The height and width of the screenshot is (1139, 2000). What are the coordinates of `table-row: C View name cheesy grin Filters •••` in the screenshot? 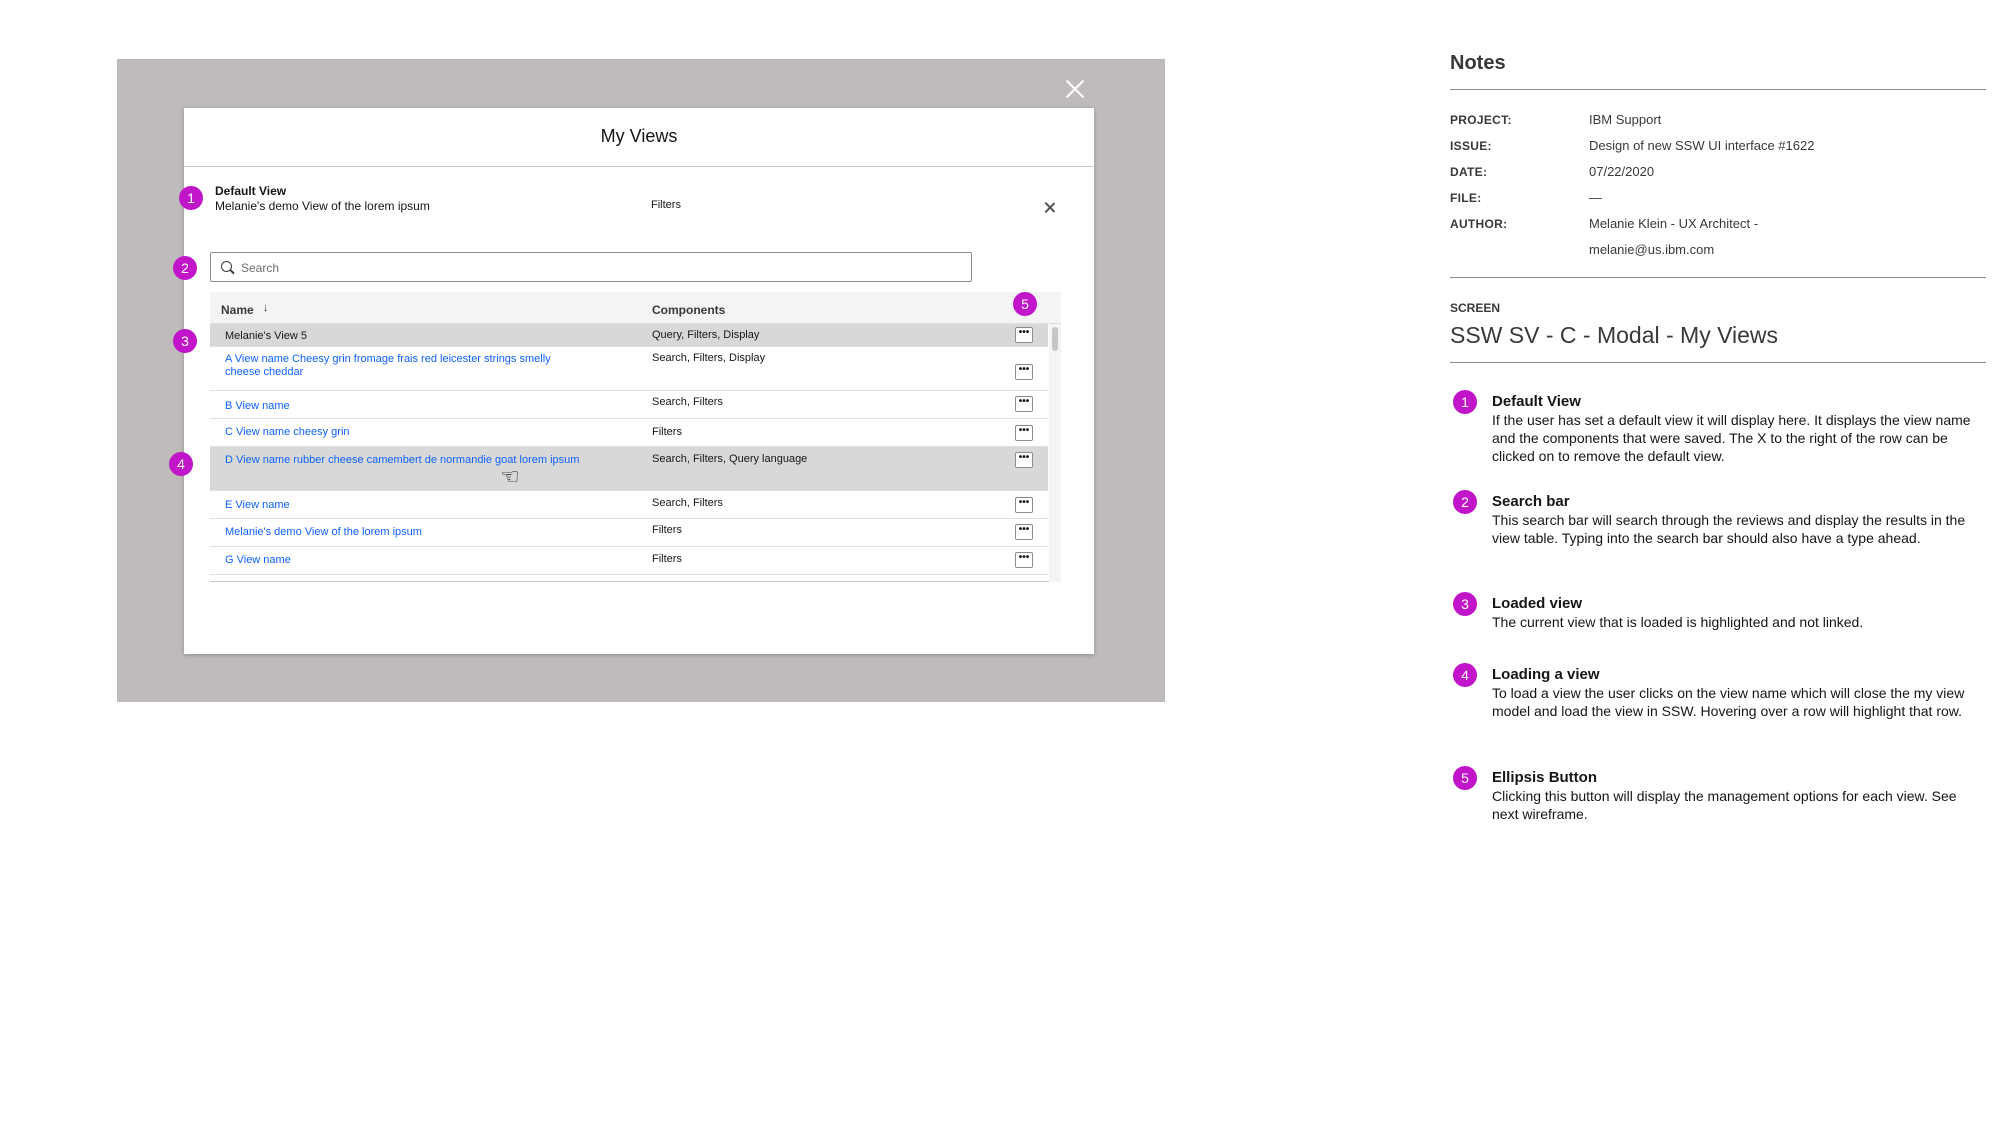 It's located at (629, 433).